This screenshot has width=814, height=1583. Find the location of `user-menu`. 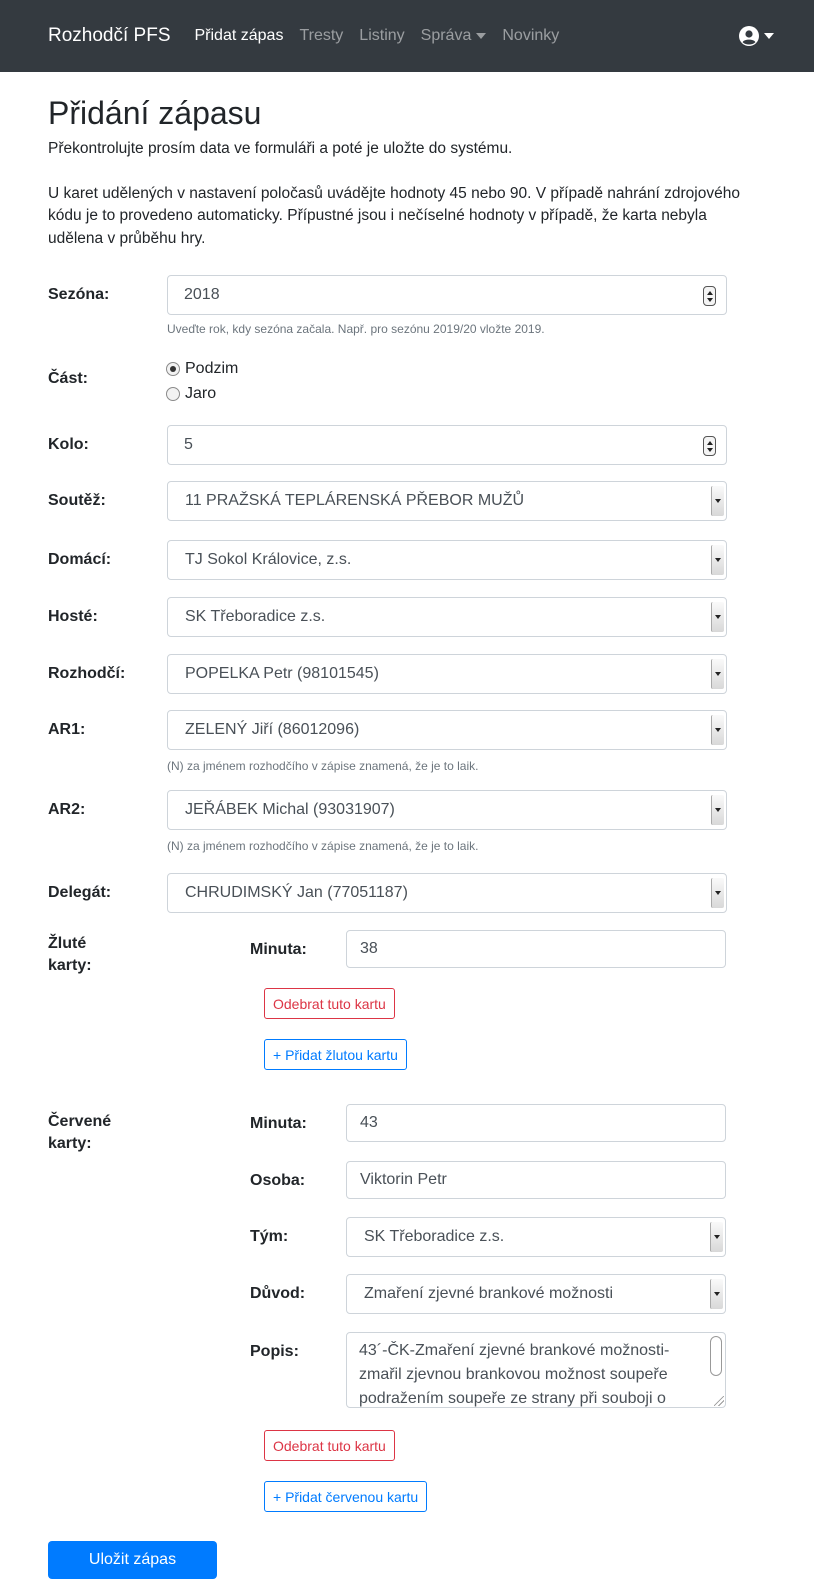

user-menu is located at coordinates (756, 36).